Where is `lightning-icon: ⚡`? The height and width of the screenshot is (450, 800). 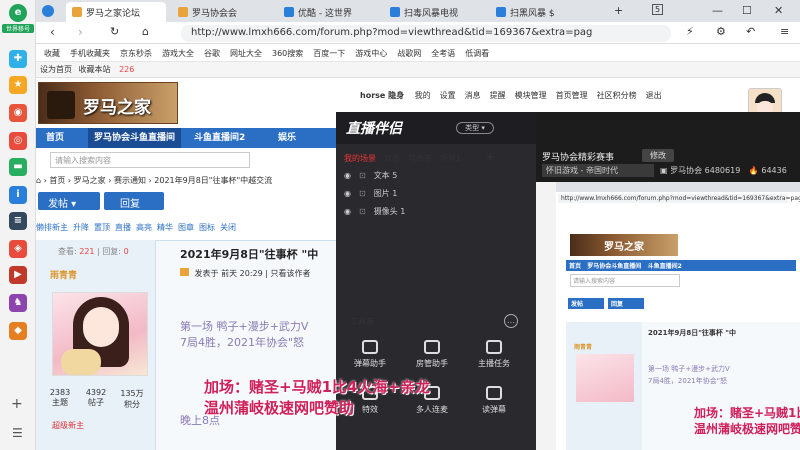
lightning-icon: ⚡ is located at coordinates (690, 31).